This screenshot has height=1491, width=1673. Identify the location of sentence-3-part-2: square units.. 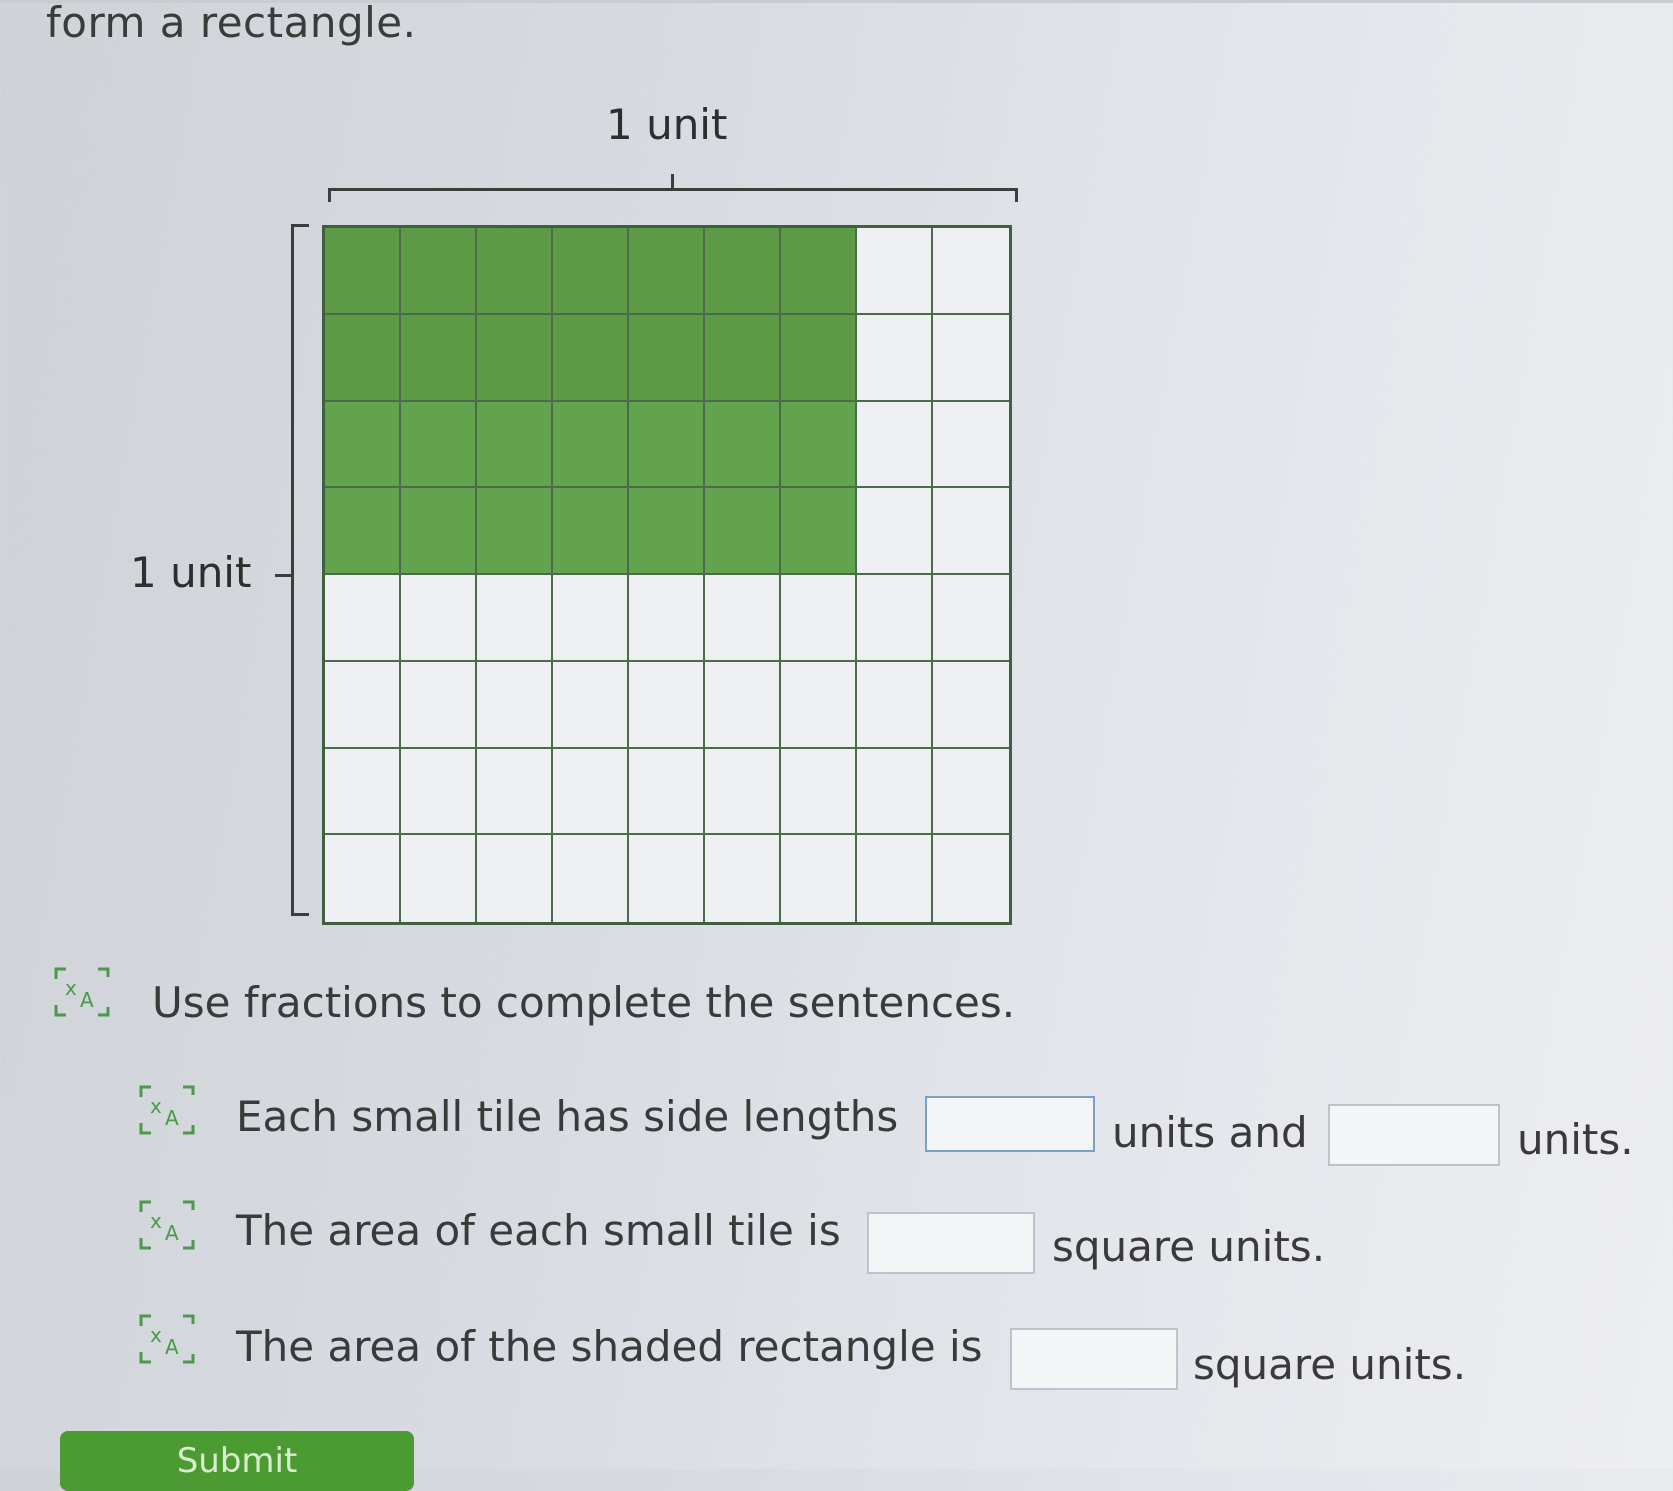
(1330, 1364).